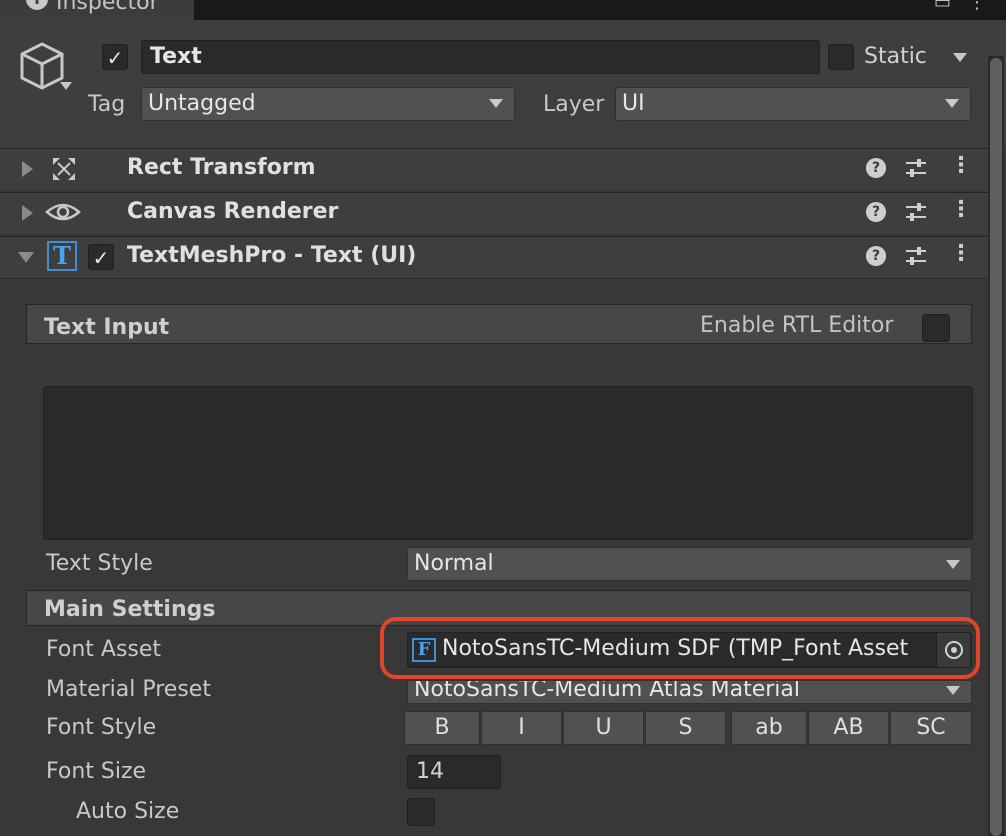 This screenshot has width=1006, height=836. Describe the element at coordinates (841, 57) in the screenshot. I see `static-checkbox` at that location.